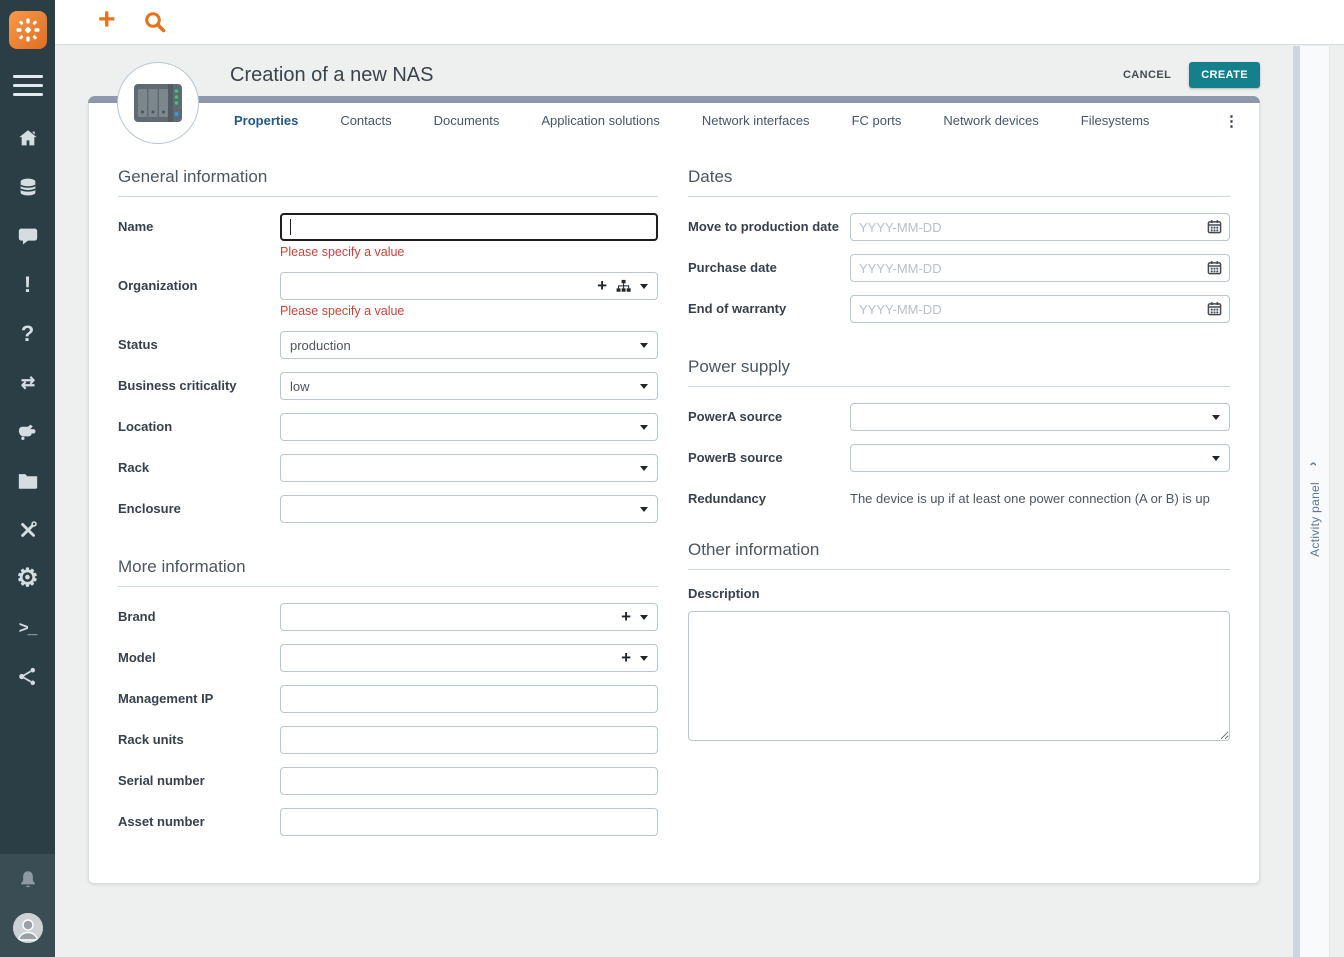 This screenshot has height=957, width=1344. I want to click on section-dates: Dates, so click(959, 182).